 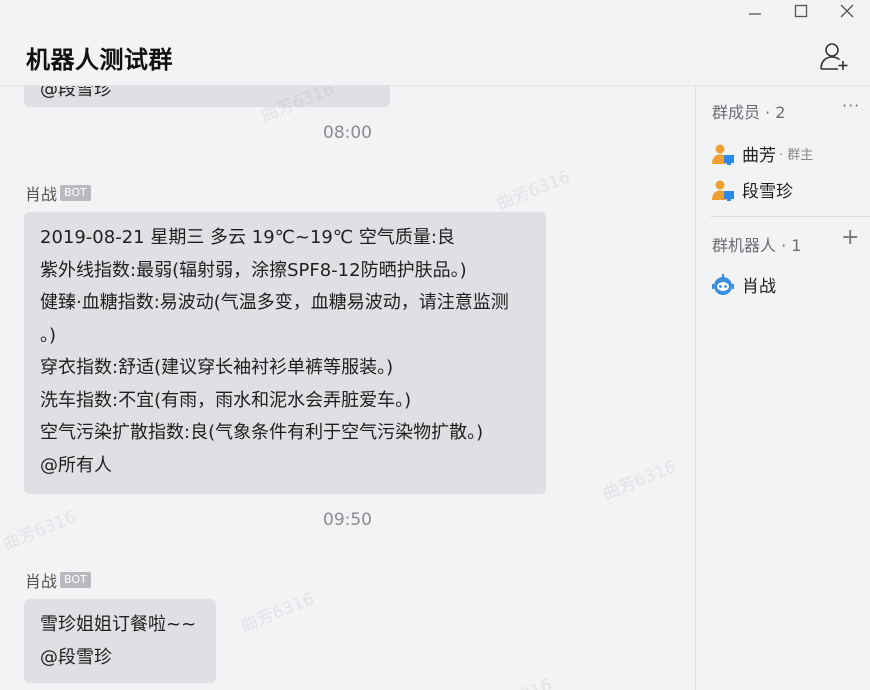 I want to click on close-icon, so click(x=847, y=11).